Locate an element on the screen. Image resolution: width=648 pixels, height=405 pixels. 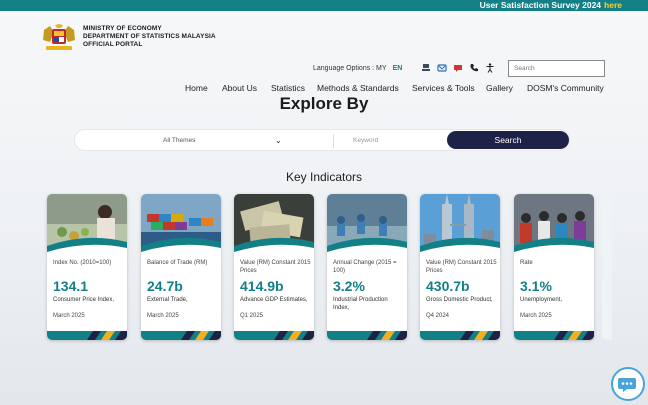
indicator-value: 430.7b is located at coordinates (448, 286).